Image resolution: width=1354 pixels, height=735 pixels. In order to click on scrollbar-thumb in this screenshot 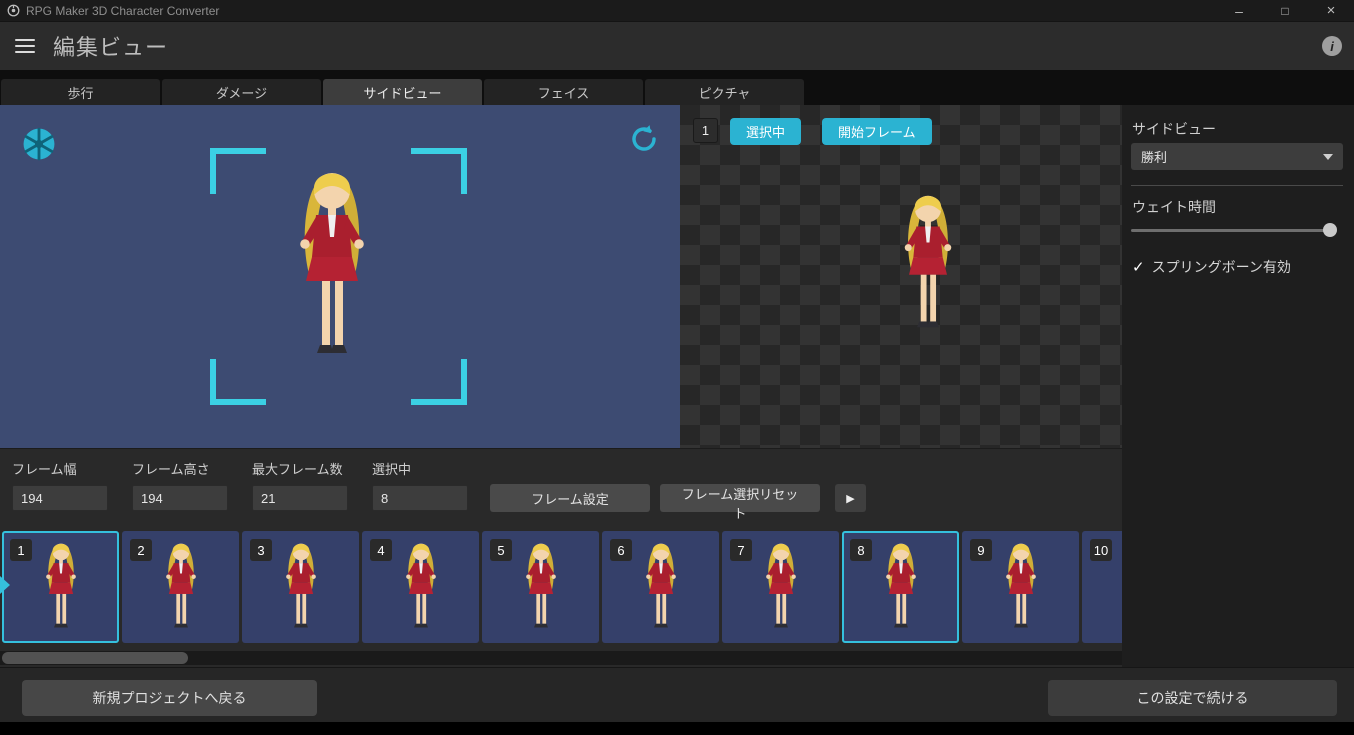, I will do `click(95, 658)`.